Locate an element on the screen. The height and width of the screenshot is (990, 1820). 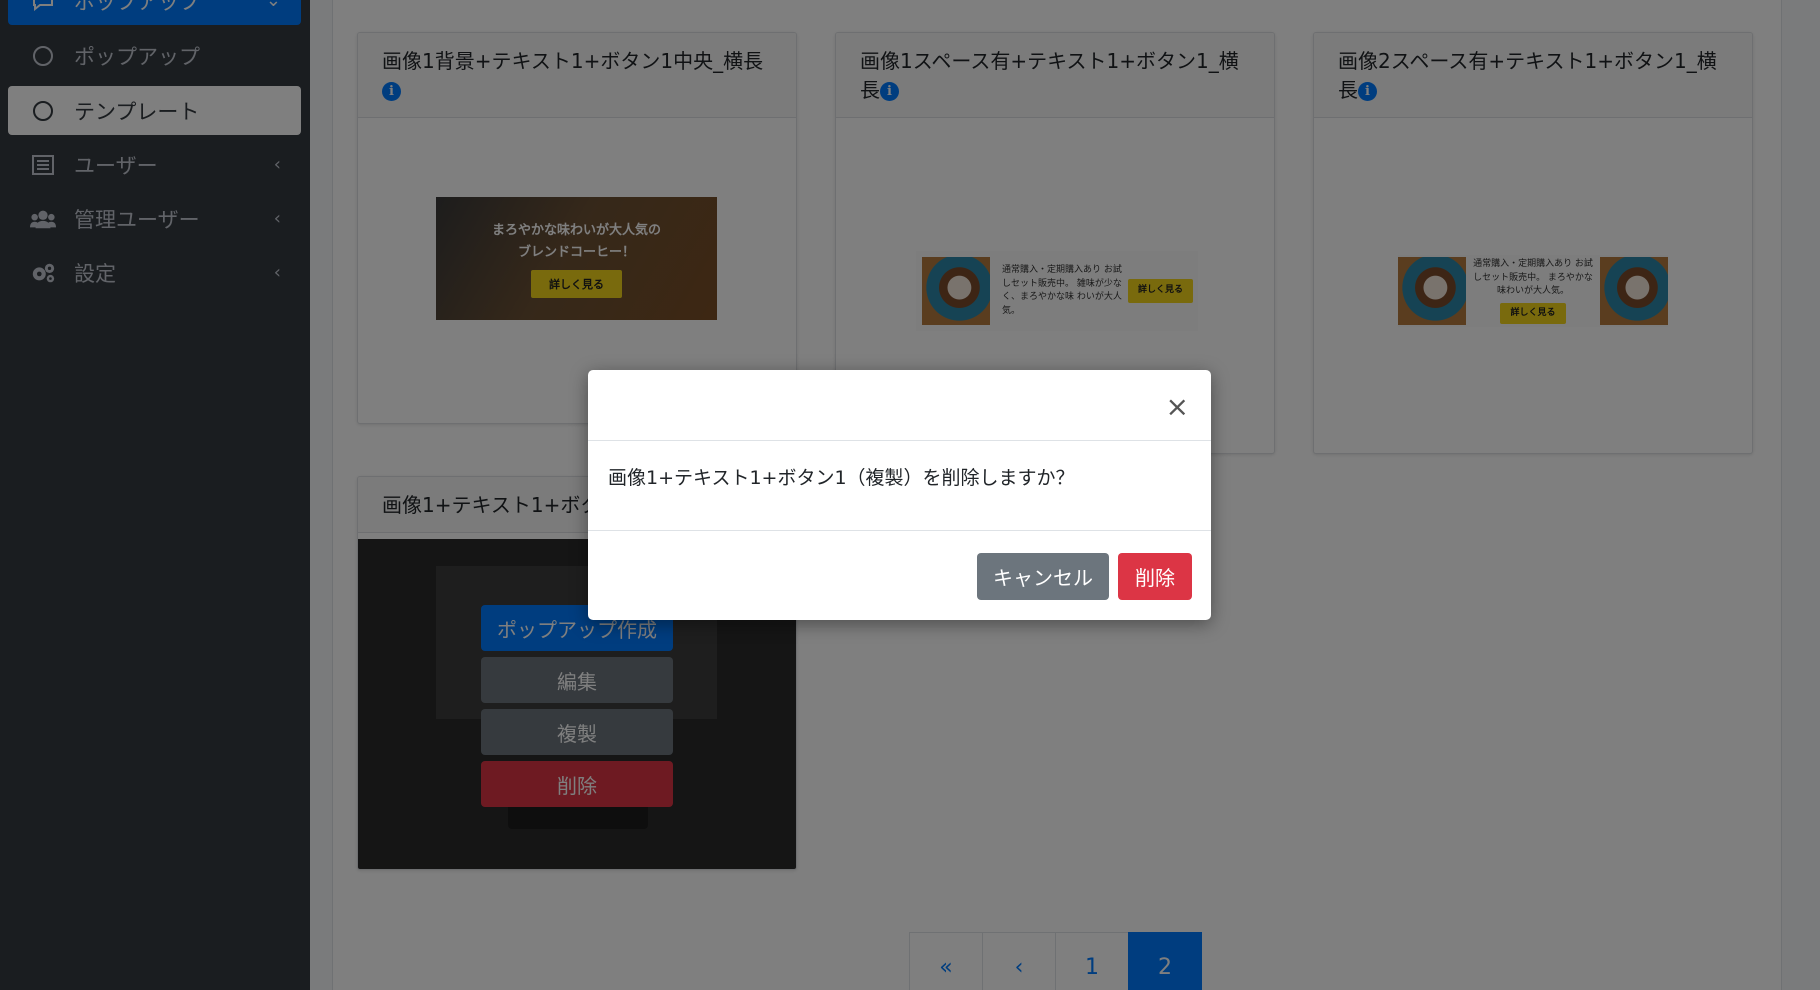
modal-header: × is located at coordinates (899, 405).